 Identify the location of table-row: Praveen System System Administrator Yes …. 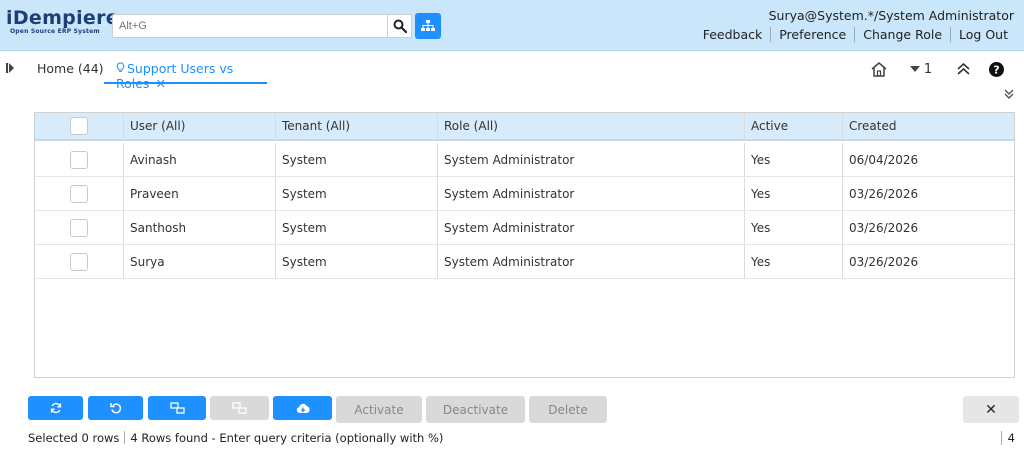
(524, 194).